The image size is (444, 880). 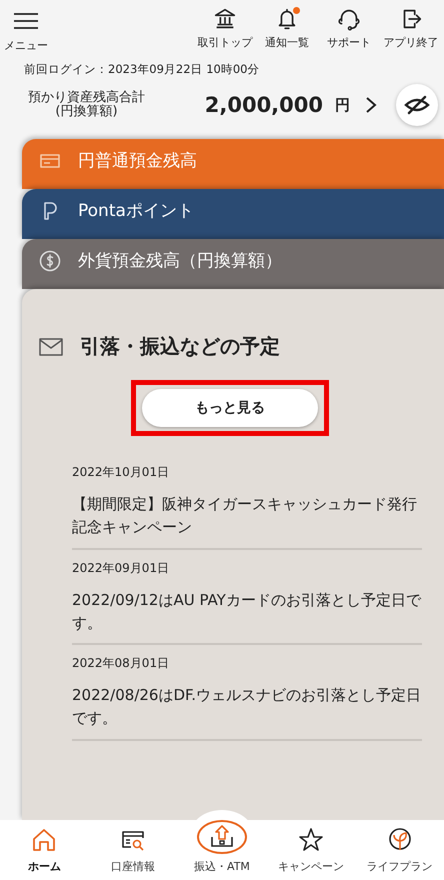 What do you see at coordinates (349, 28) in the screenshot?
I see `header-action-button: サポート` at bounding box center [349, 28].